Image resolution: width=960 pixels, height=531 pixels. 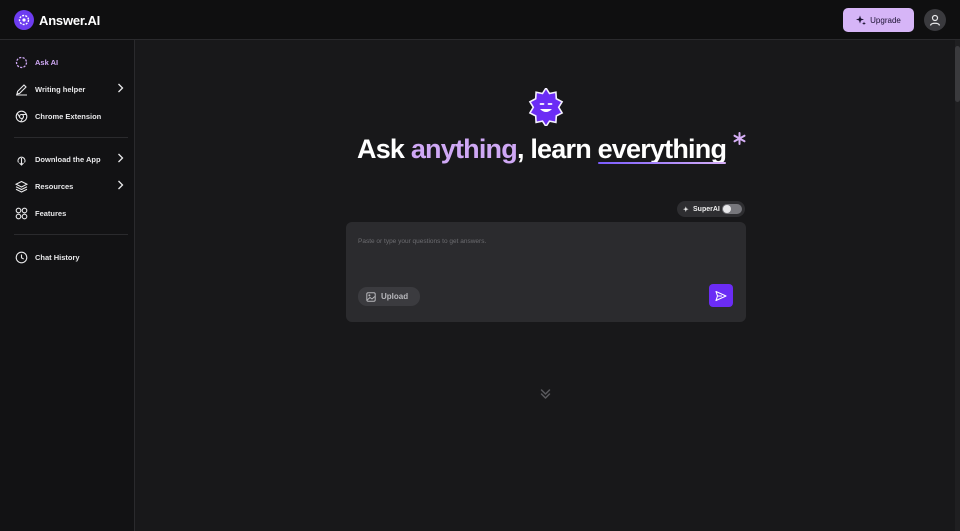 I want to click on sidebar-item-label: Chrome Extension, so click(x=68, y=116).